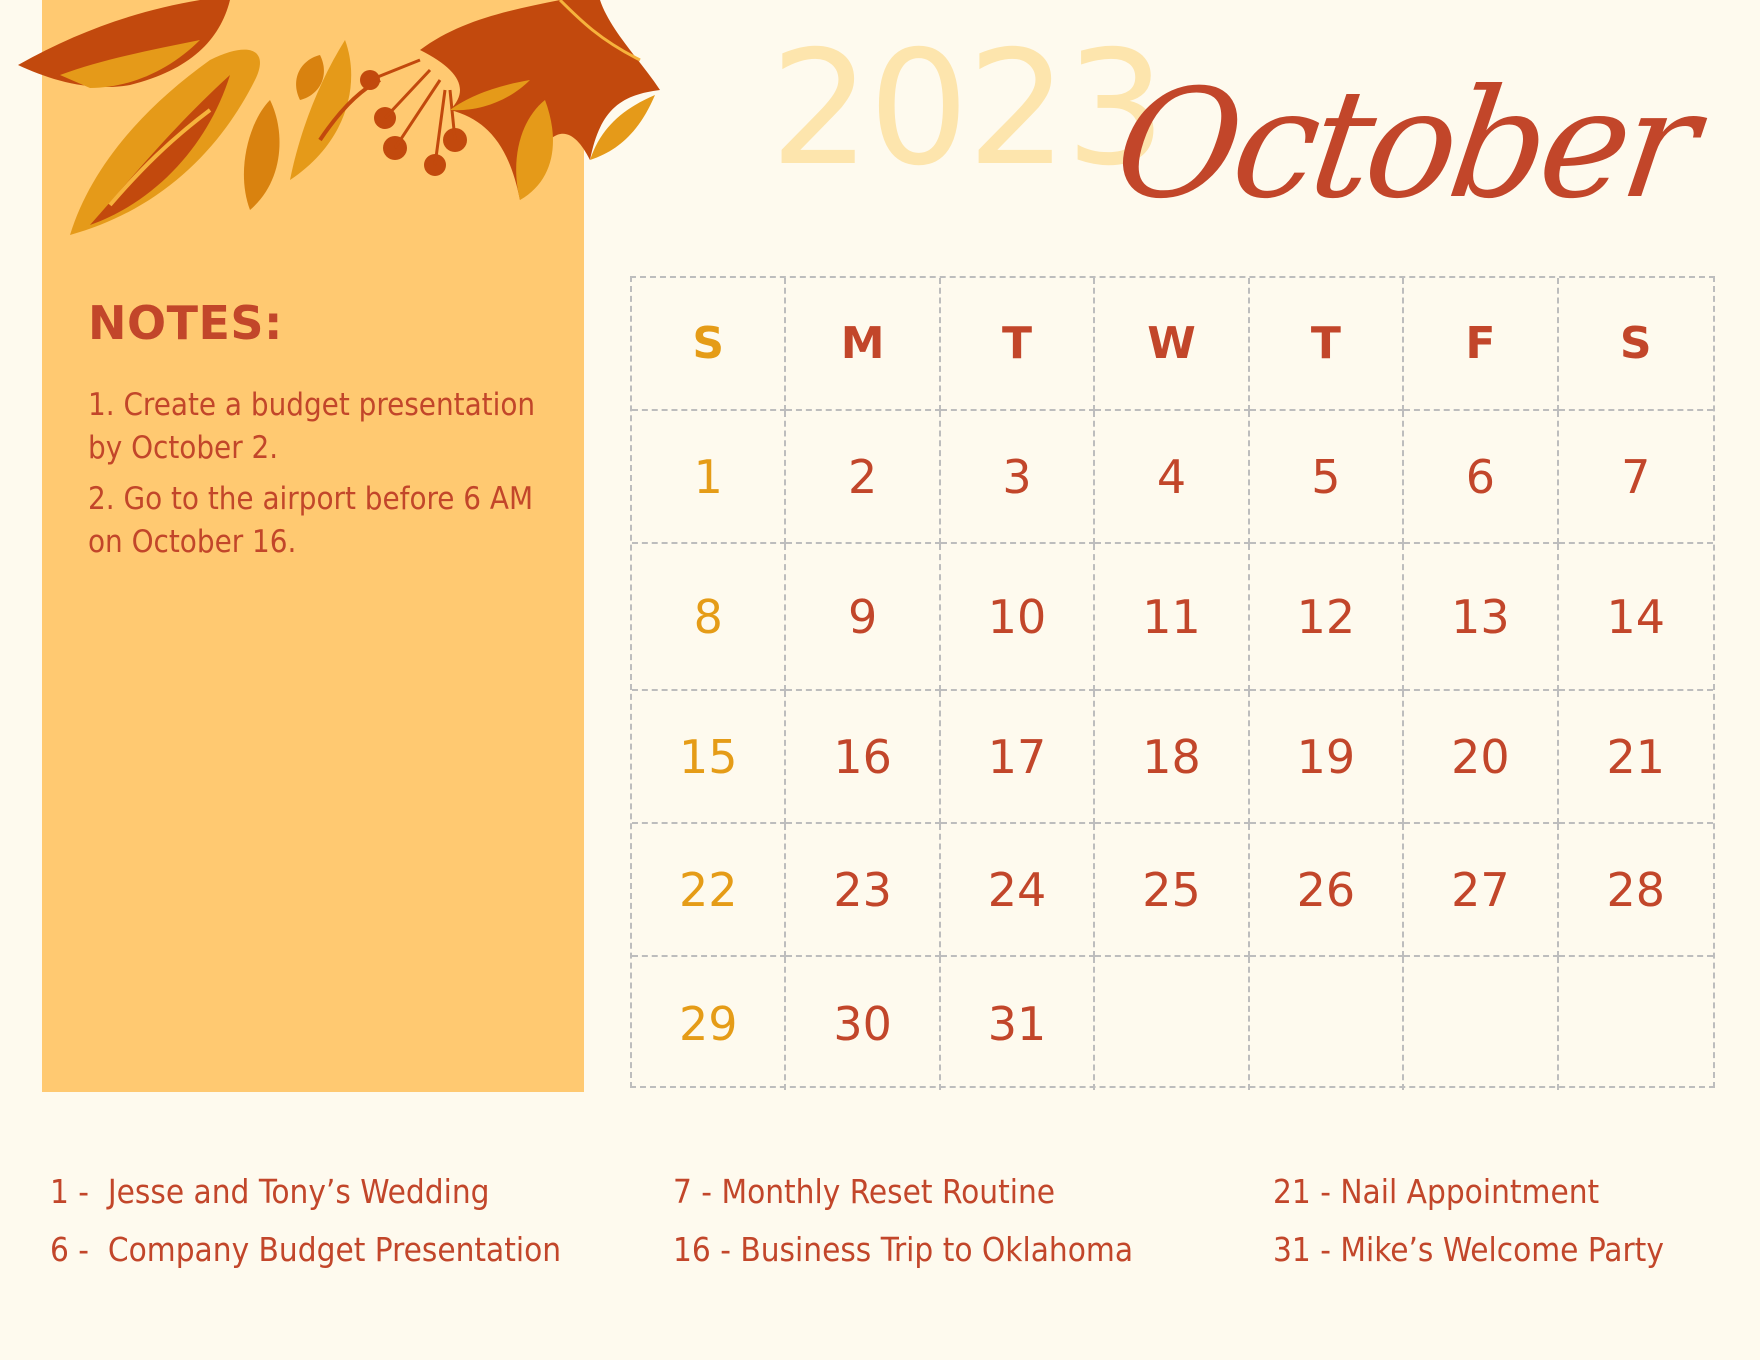 The image size is (1760, 1360). What do you see at coordinates (968, 109) in the screenshot?
I see `year-label: 2023` at bounding box center [968, 109].